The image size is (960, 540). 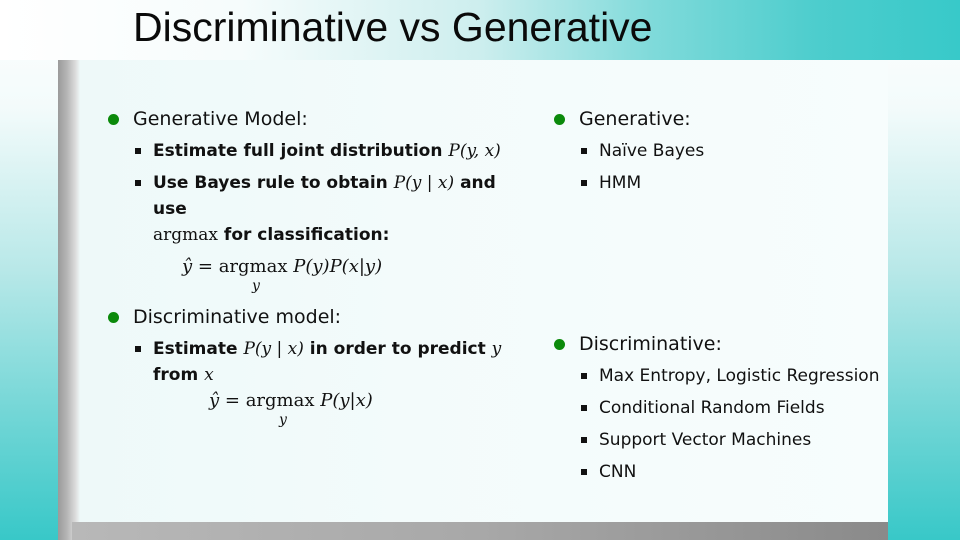 I want to click on item-text: HMM, so click(x=620, y=183).